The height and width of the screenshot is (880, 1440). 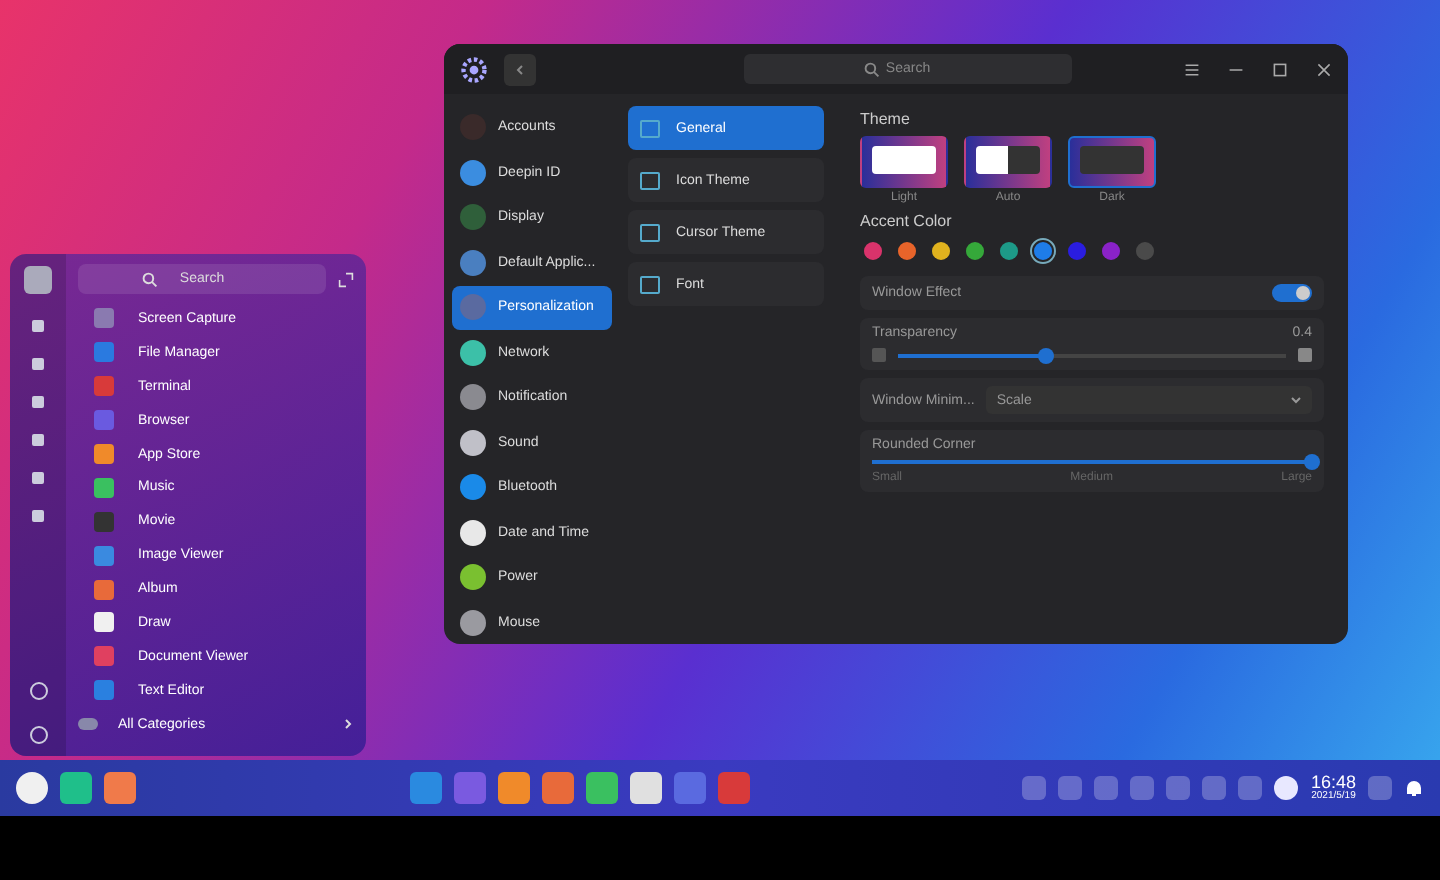 I want to click on menu-icon, so click(x=1192, y=69).